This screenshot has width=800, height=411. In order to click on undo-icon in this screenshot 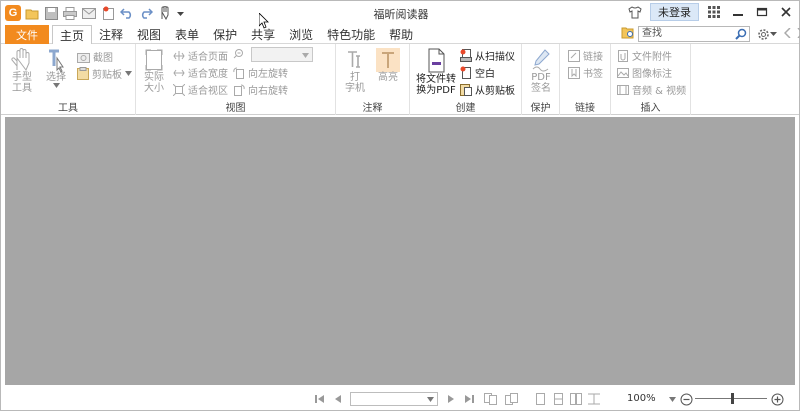, I will do `click(127, 13)`.